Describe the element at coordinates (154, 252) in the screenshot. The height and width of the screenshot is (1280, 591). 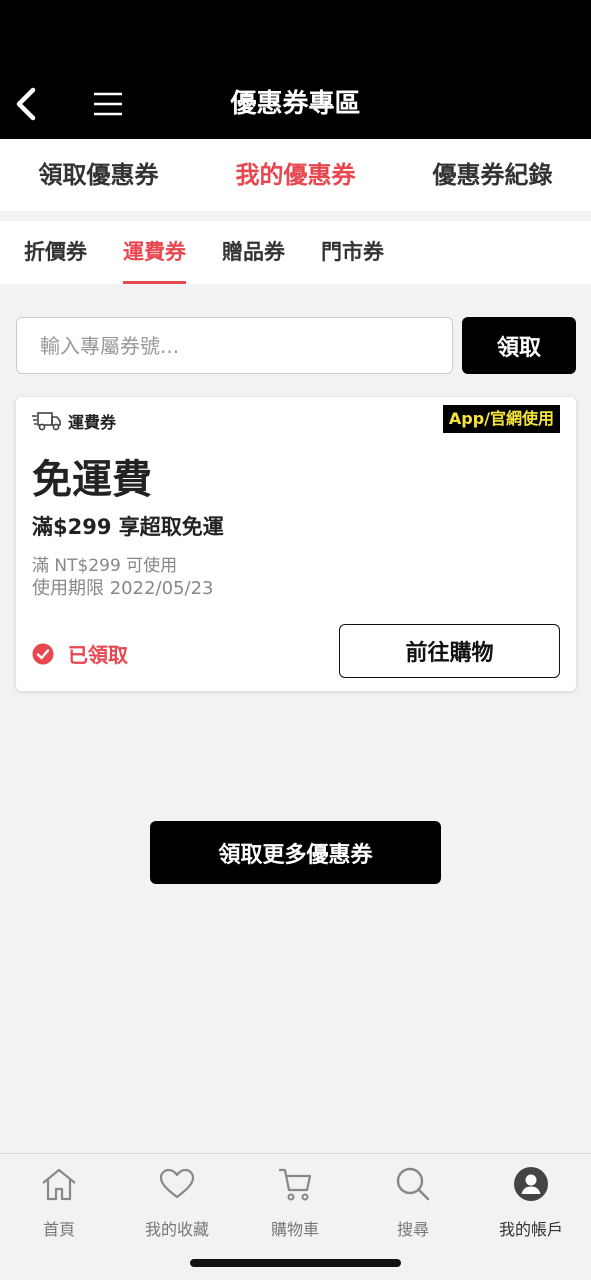
I see `subtab-shipping: 運費券` at that location.